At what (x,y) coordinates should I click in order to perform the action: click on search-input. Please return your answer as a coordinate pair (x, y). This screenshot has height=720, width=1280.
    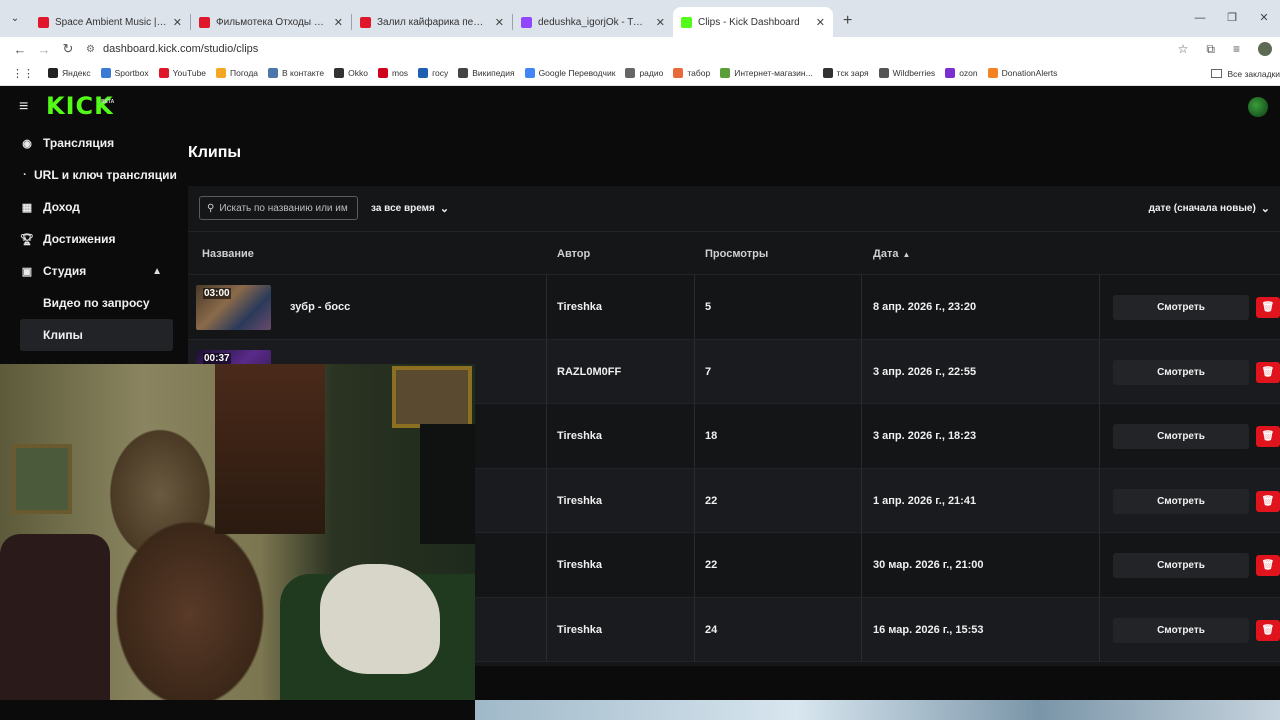
    Looking at the image, I should click on (285, 208).